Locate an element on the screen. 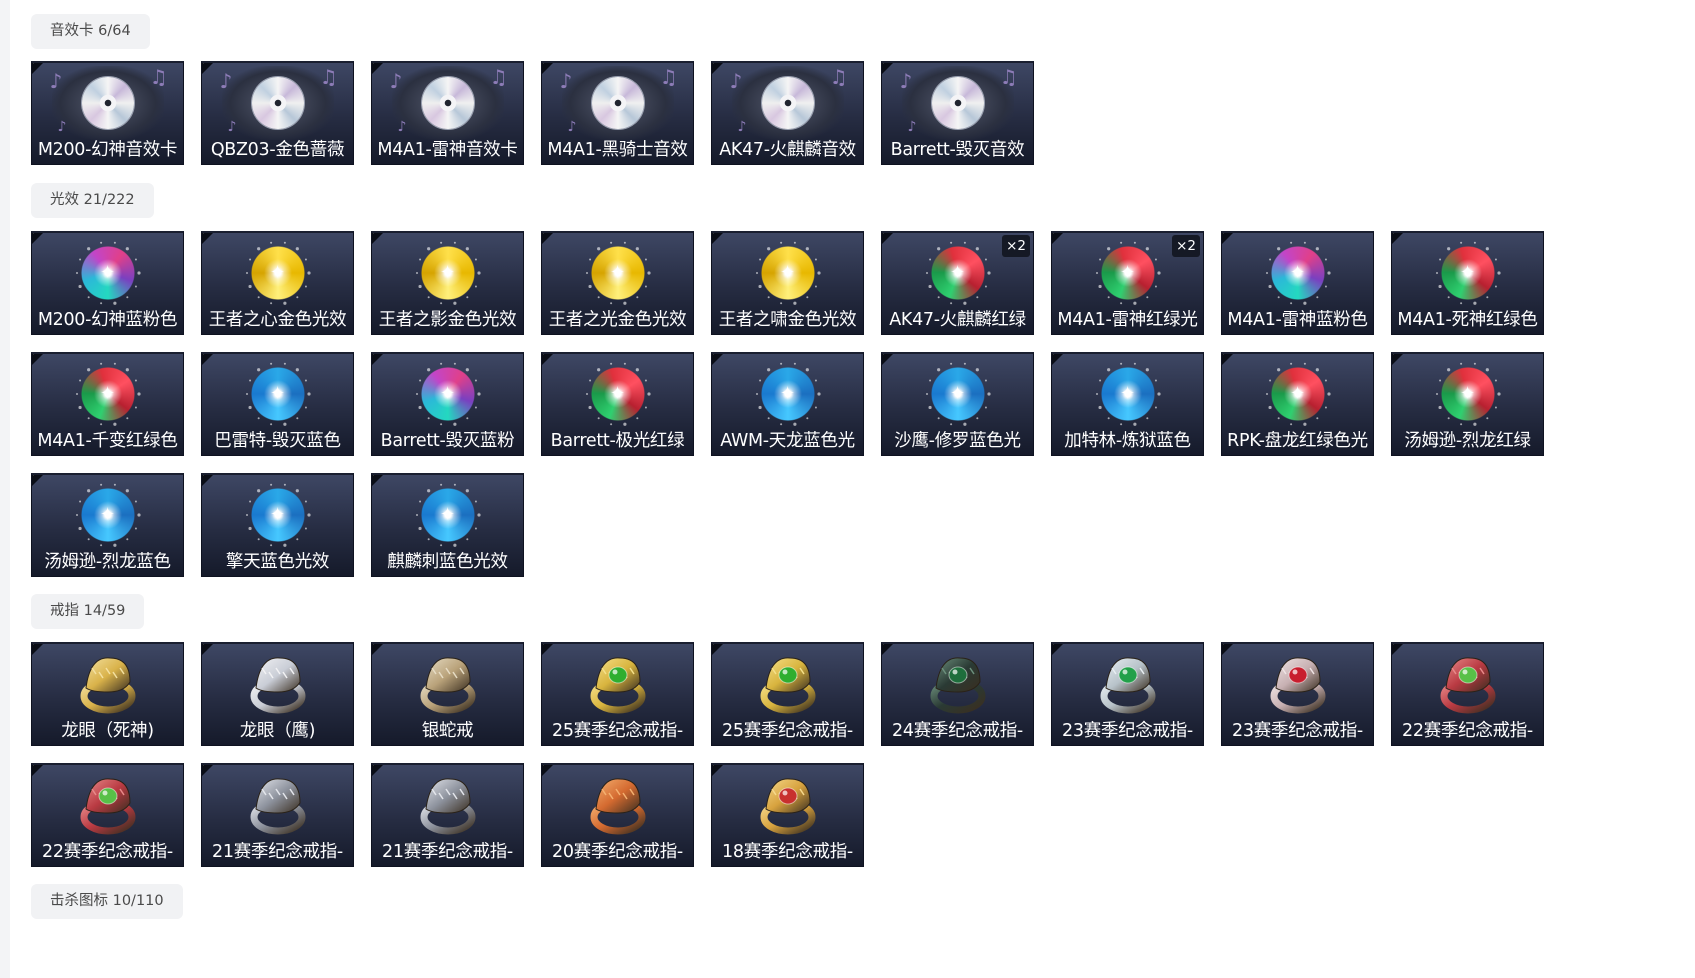 The width and height of the screenshot is (1695, 978). glow-item-tile: ✦ 王者之心金色光效 is located at coordinates (277, 283).